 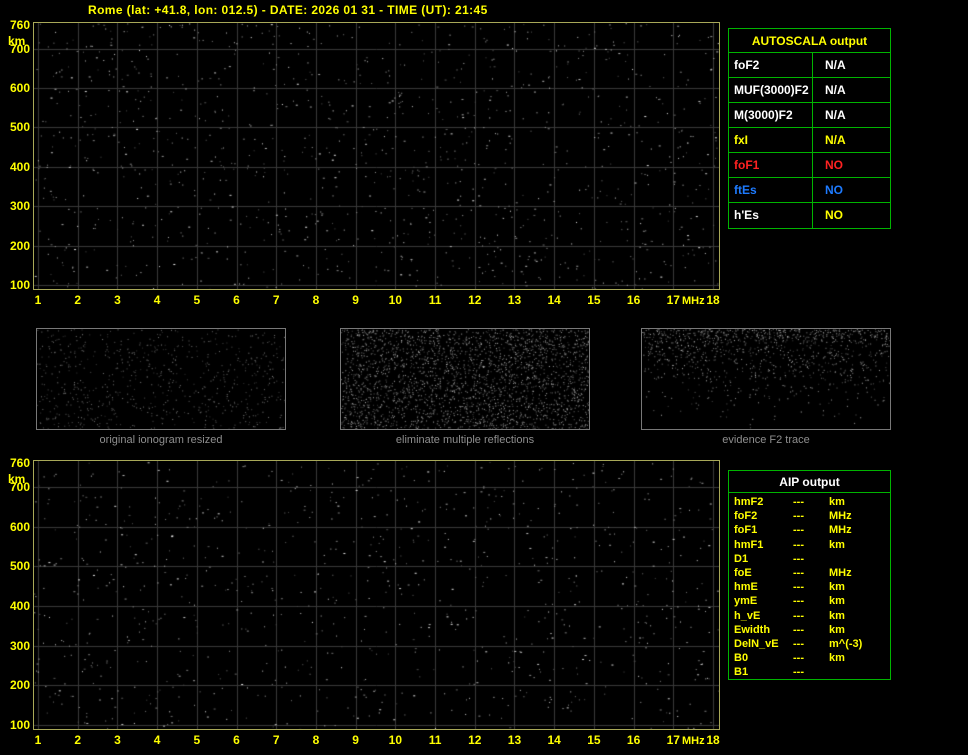 What do you see at coordinates (809, 673) in the screenshot?
I see `aip-row-B1: B1 ---` at bounding box center [809, 673].